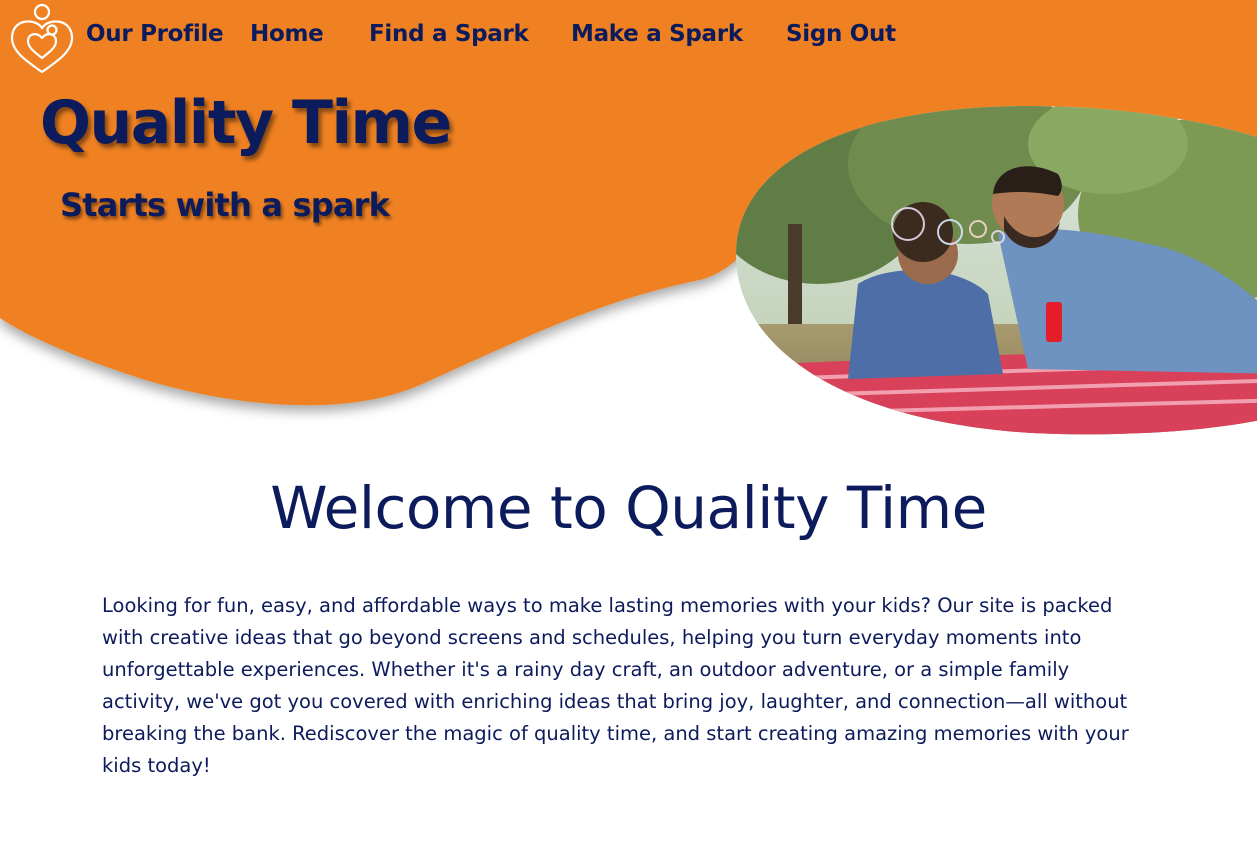  What do you see at coordinates (657, 34) in the screenshot?
I see `nav-link-make-a-spark: Make a Spark` at bounding box center [657, 34].